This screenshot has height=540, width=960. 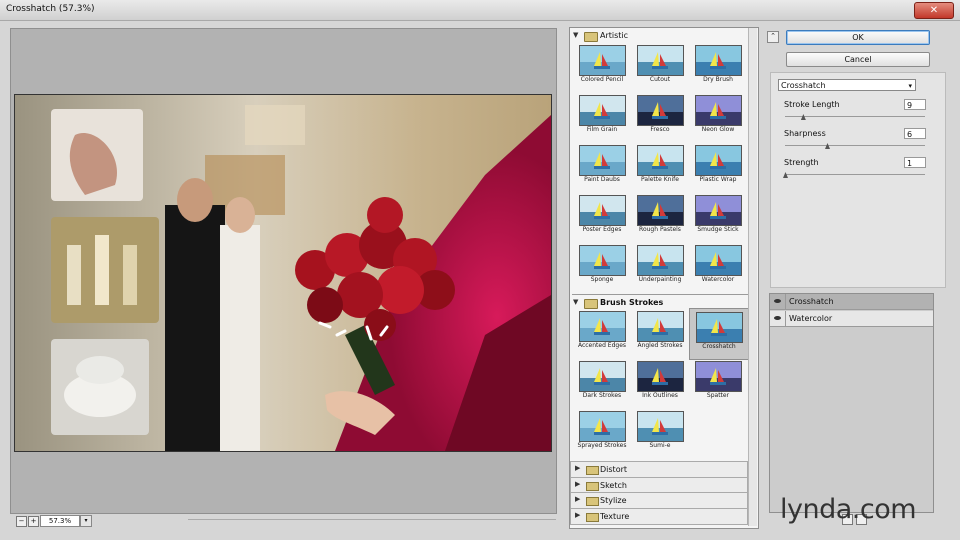 I want to click on filter-select-value: Crosshatch, so click(x=803, y=85).